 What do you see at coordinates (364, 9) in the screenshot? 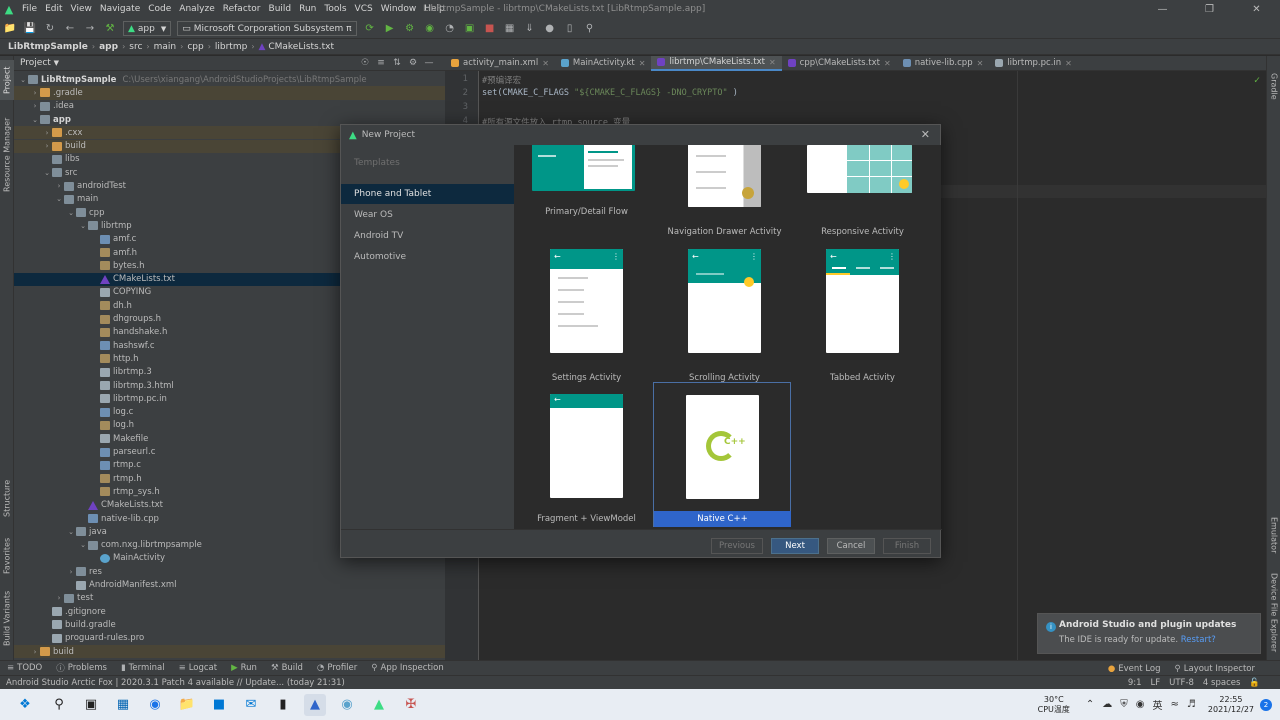
I see `menu-vcs: VCS` at bounding box center [364, 9].